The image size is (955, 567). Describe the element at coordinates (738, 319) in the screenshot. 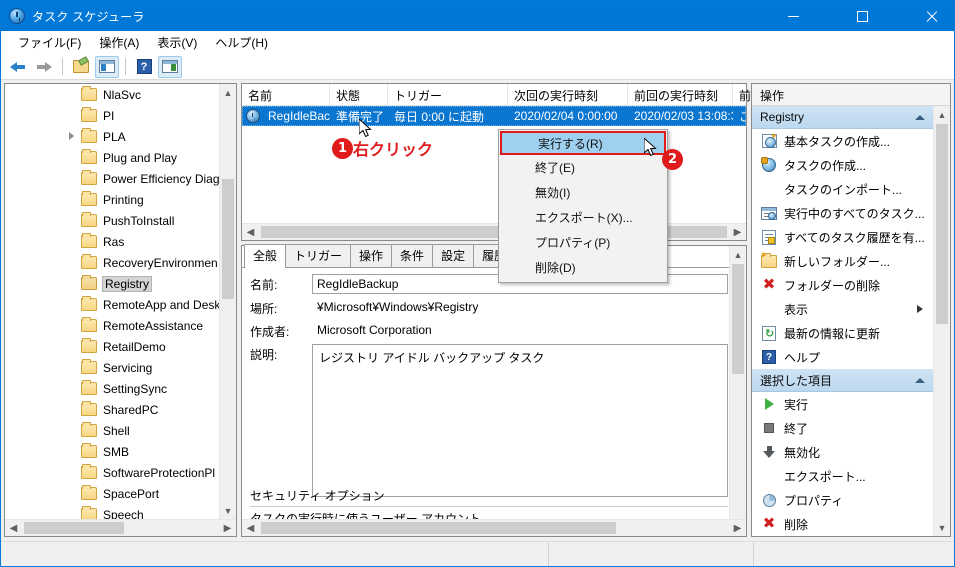

I see `detail-scroll-thumb` at that location.